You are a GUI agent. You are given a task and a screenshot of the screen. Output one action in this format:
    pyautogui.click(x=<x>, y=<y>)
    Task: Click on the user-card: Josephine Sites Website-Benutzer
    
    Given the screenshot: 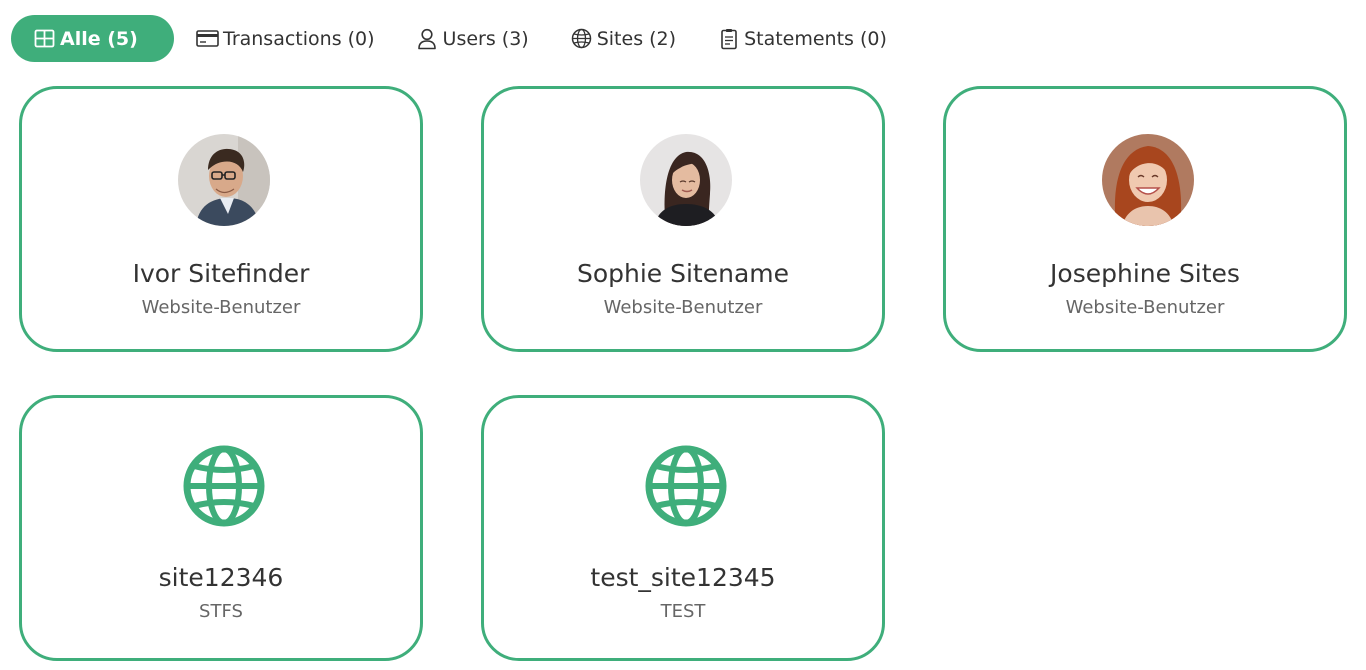 What is the action you would take?
    pyautogui.click(x=1145, y=219)
    